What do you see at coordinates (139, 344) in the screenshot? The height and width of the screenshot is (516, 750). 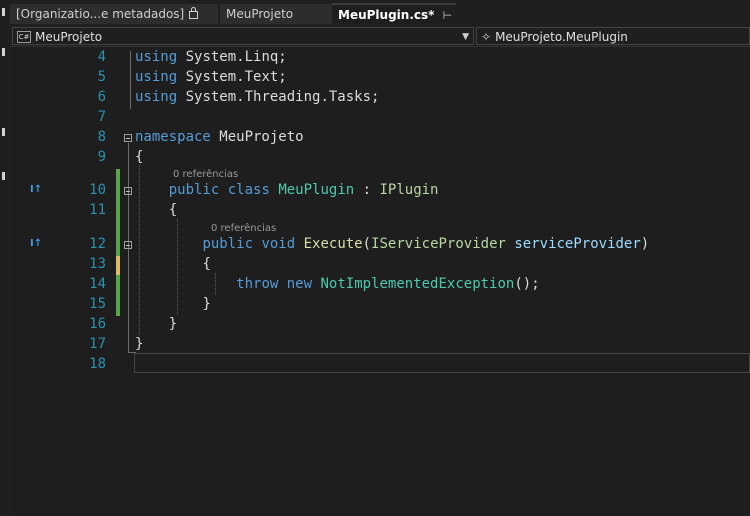 I see `code-line-17: }` at bounding box center [139, 344].